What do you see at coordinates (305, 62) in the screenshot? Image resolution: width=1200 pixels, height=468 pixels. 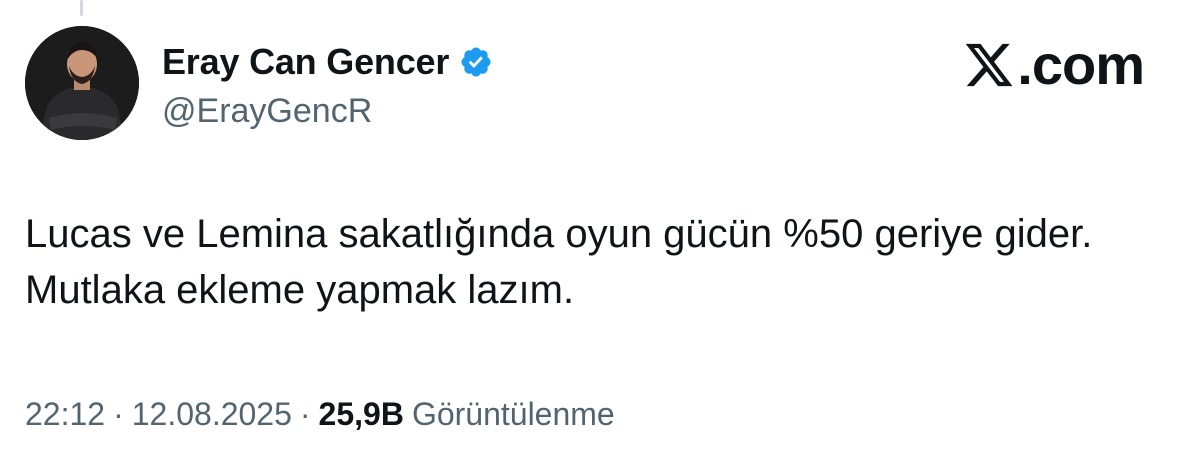 I see `author-display-name: Eray Can Gencer` at bounding box center [305, 62].